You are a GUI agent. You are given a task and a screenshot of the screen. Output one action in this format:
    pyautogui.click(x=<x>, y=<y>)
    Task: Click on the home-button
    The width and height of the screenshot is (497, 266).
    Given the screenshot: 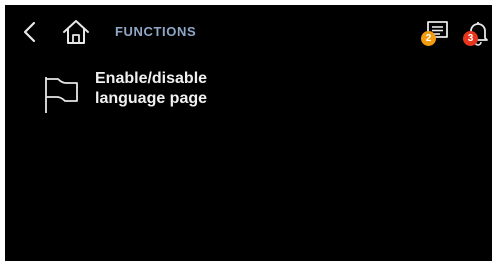 What is the action you would take?
    pyautogui.click(x=76, y=32)
    